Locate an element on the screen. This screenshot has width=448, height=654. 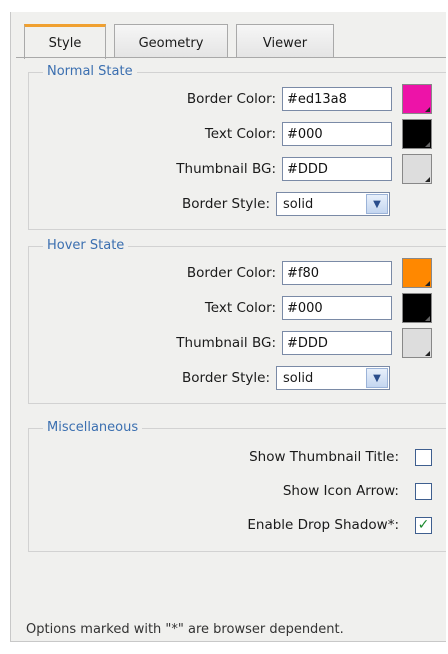
tab-bar: Style Geometry Viewer is located at coordinates (183, 41).